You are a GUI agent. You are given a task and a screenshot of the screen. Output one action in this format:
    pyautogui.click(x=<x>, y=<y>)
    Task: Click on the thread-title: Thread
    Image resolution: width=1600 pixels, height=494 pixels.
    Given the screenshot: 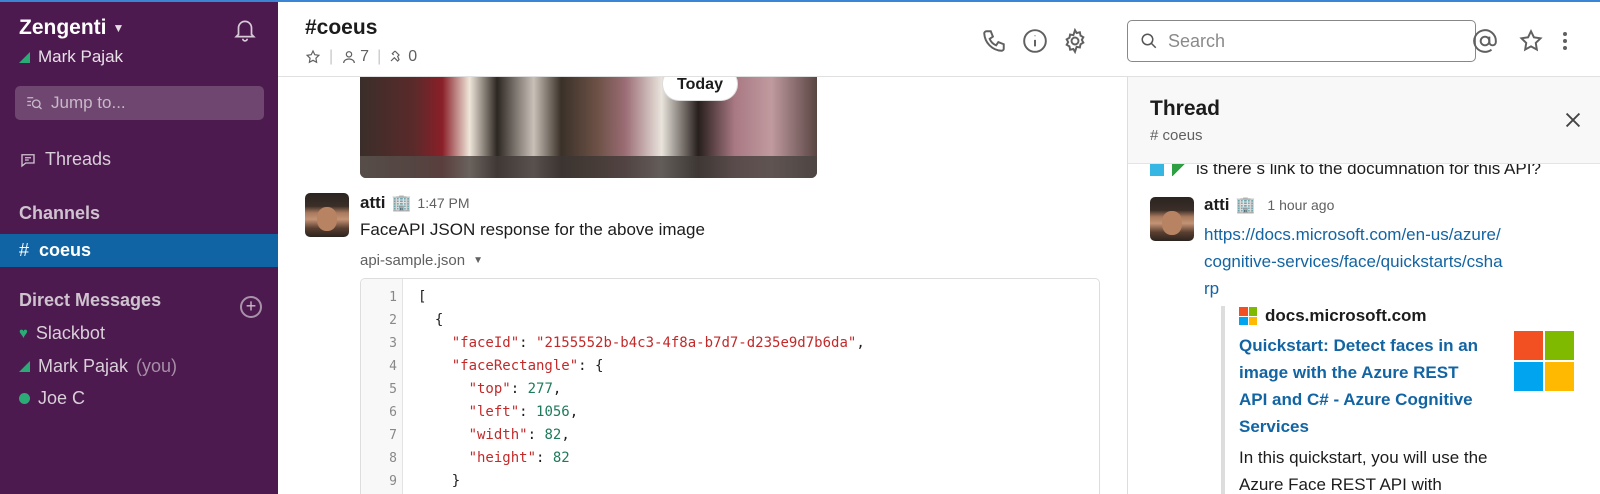 What is the action you would take?
    pyautogui.click(x=1185, y=108)
    